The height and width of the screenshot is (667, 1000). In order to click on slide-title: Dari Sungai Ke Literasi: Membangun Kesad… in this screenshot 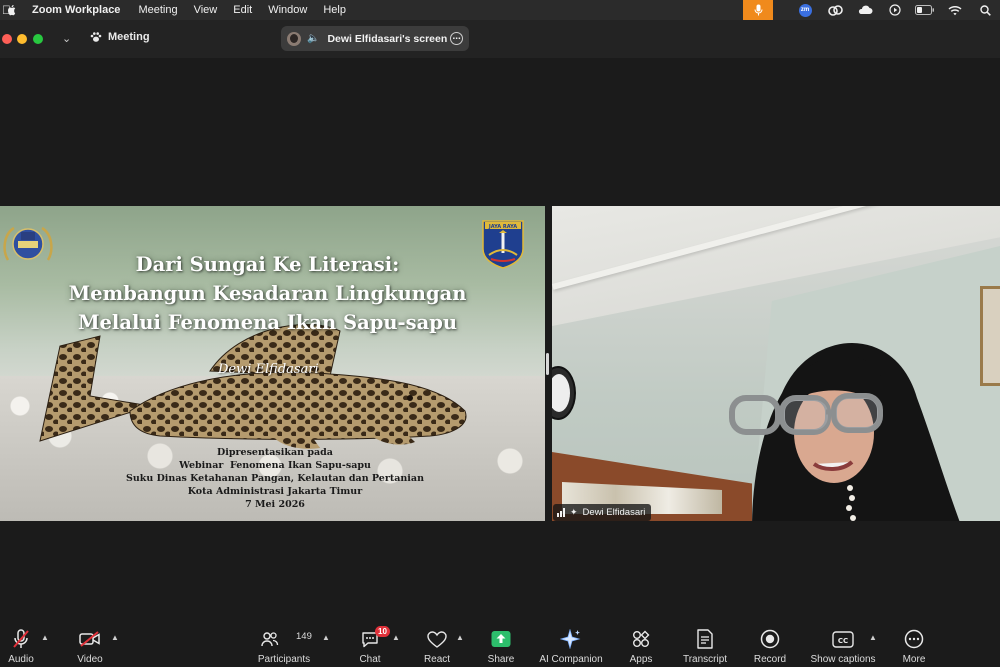, I will do `click(267, 293)`.